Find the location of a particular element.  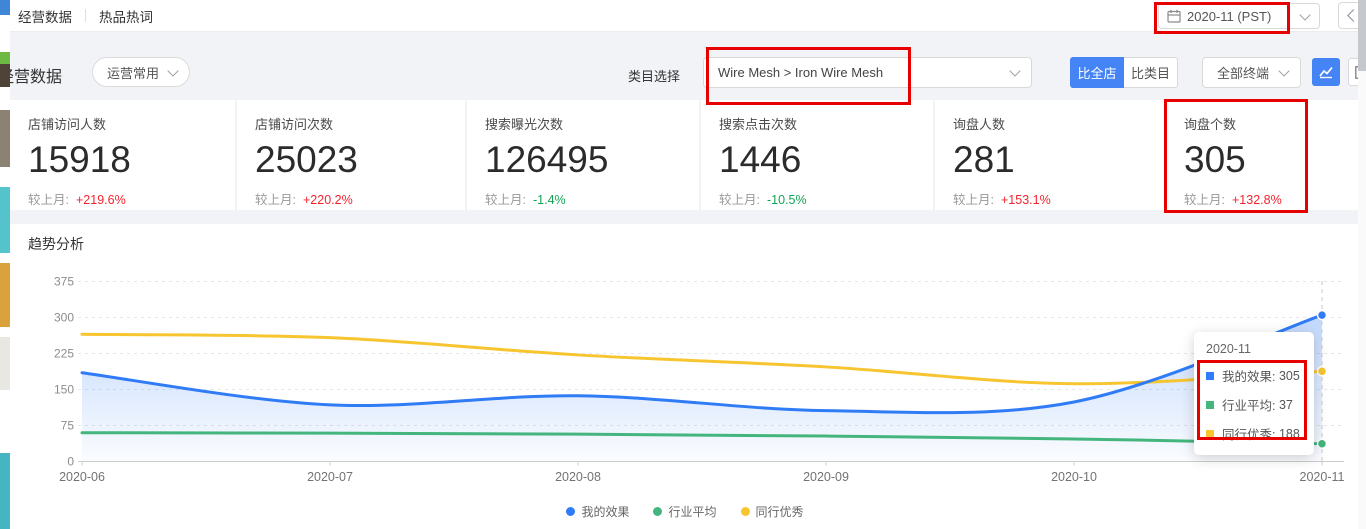

tooltip-label: 我的效果: is located at coordinates (1249, 377).